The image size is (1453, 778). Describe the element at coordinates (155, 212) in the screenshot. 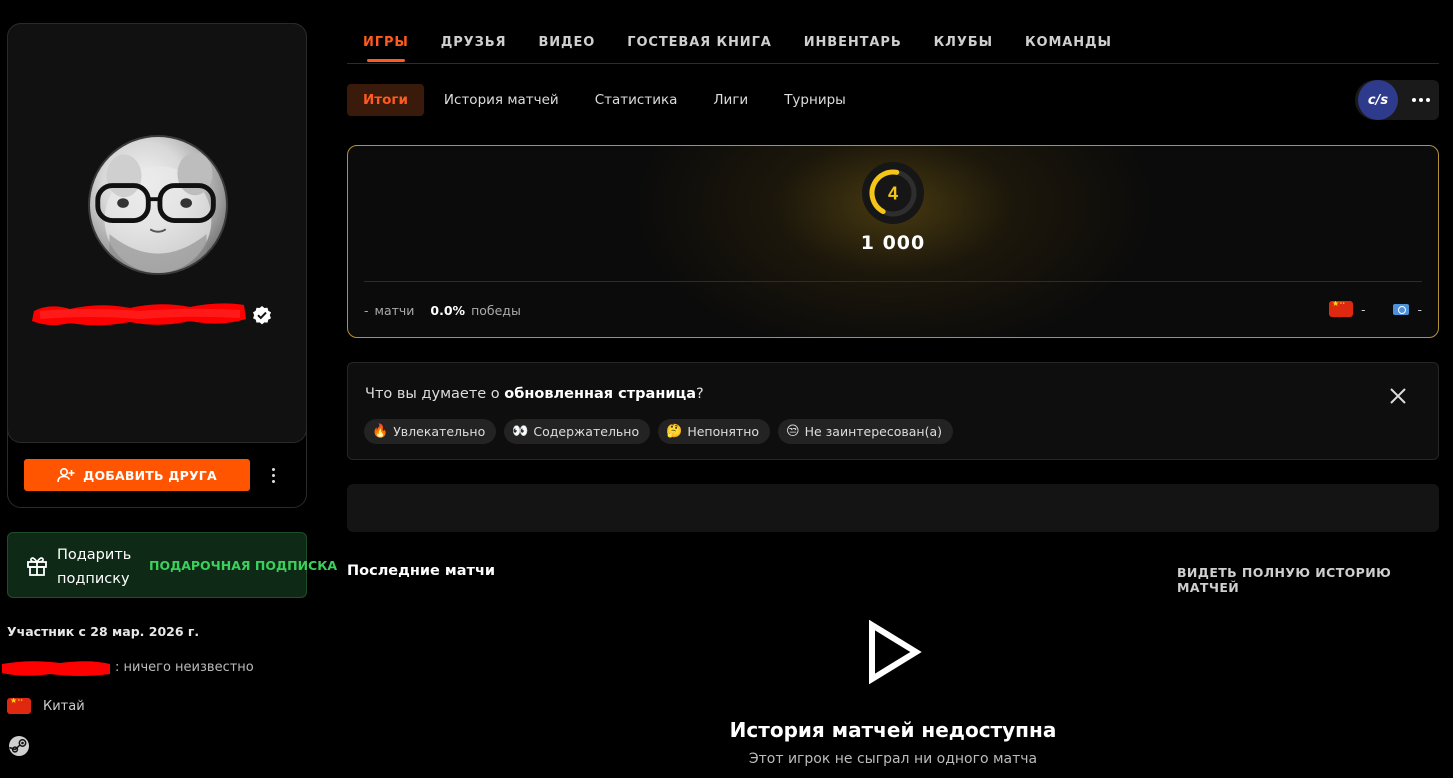

I see `avatar-image` at that location.